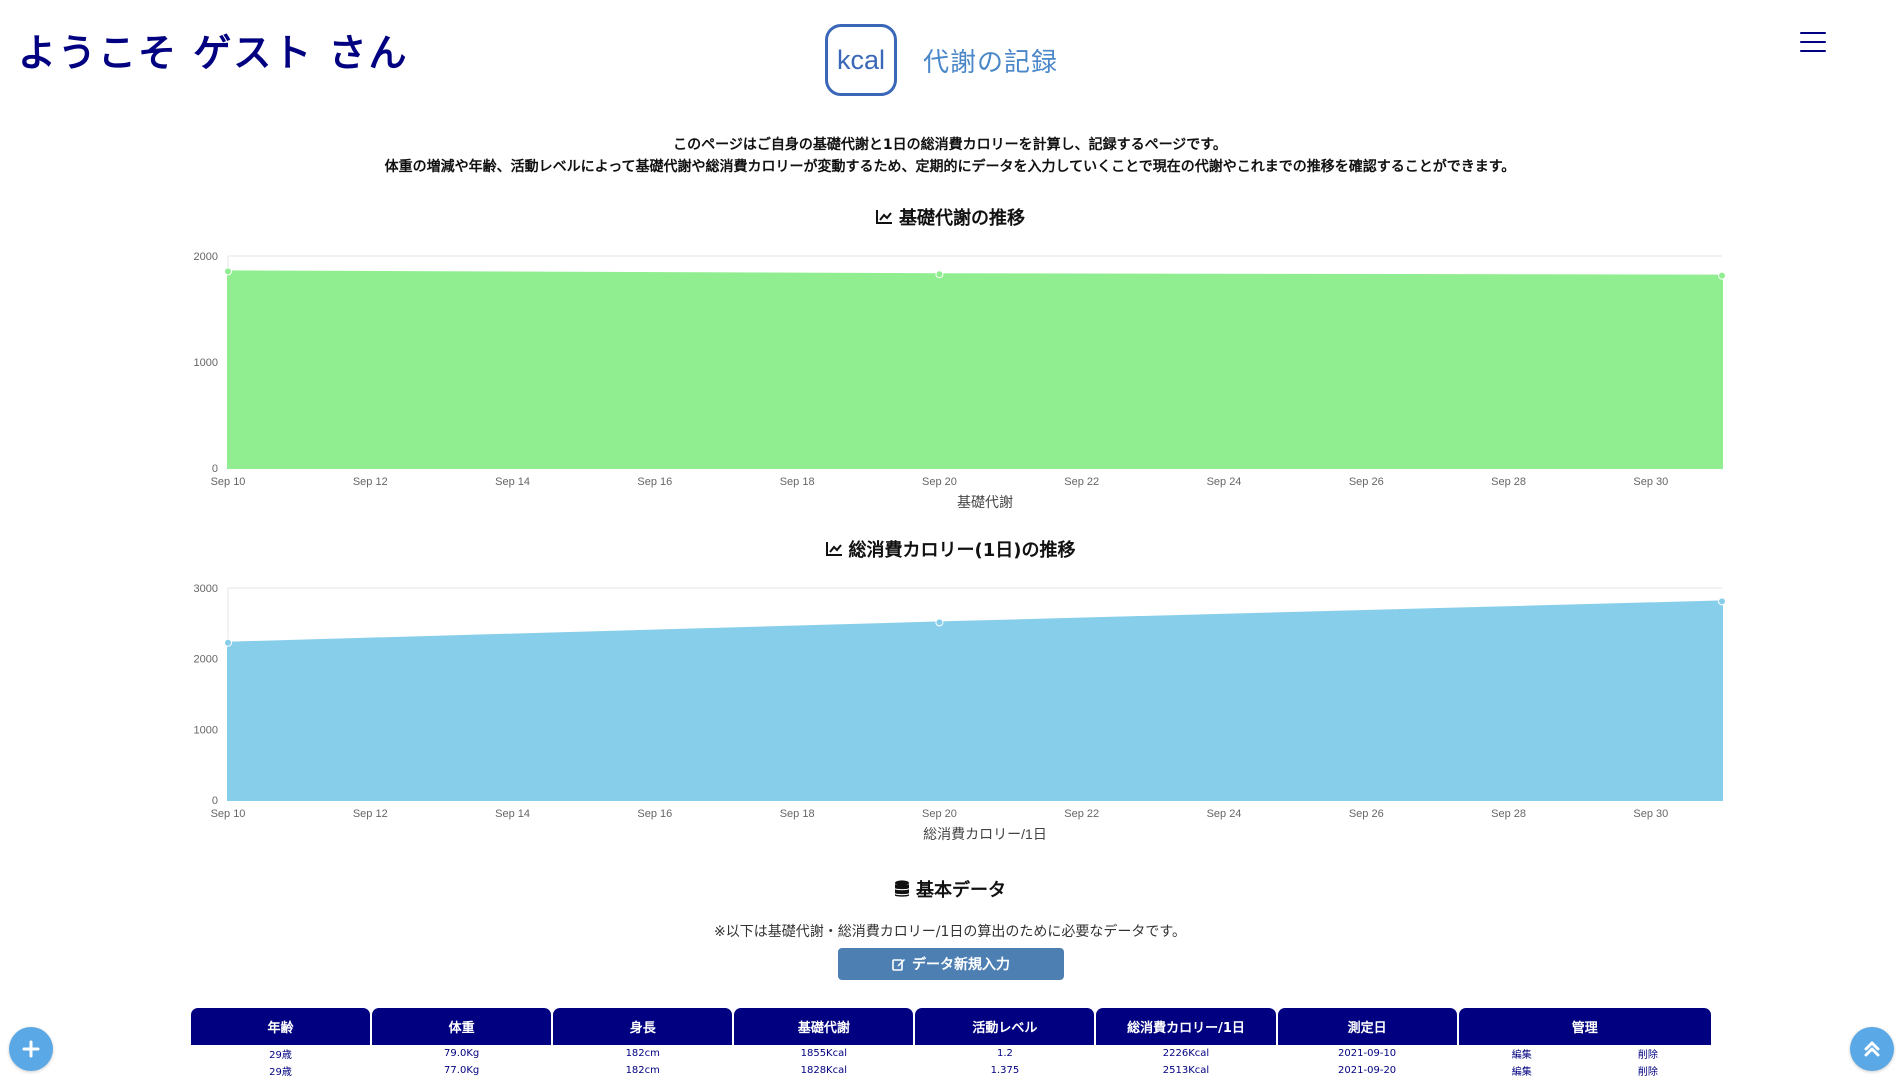 This screenshot has width=1900, height=1080. I want to click on table-cell: 1828Kcal, so click(824, 1070).